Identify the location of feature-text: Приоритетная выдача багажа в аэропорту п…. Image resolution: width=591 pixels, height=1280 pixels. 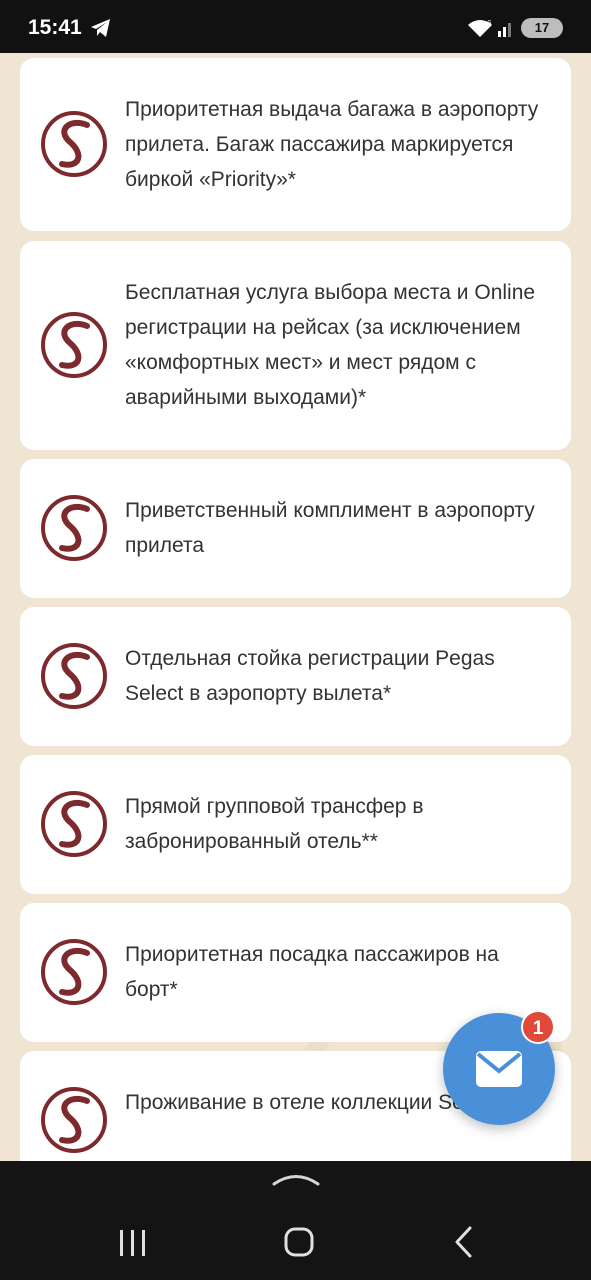
(332, 144).